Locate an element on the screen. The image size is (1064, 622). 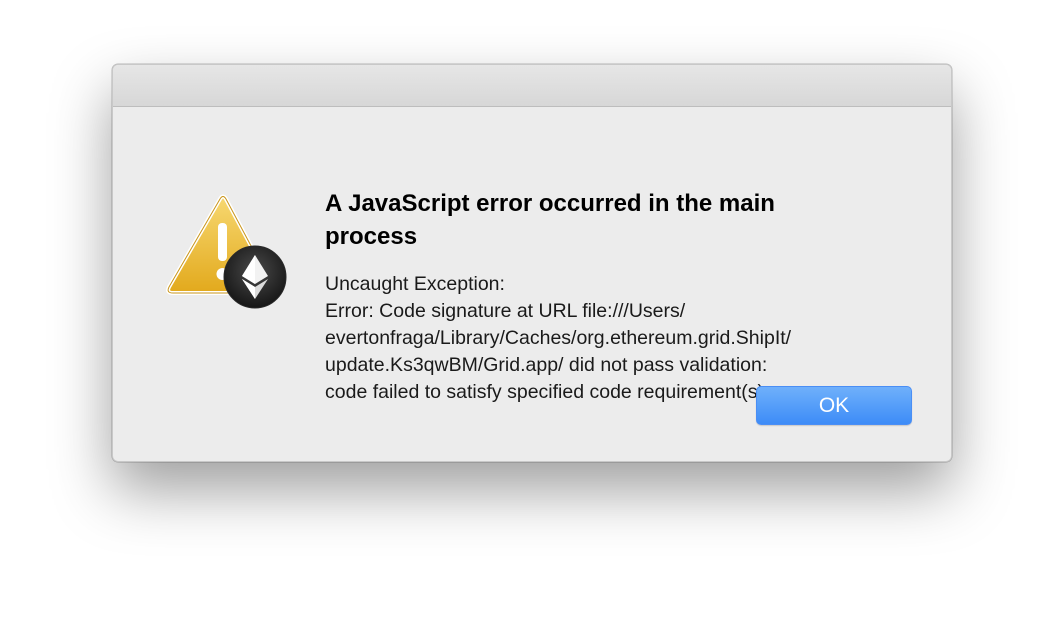
ok-button: OK is located at coordinates (834, 405).